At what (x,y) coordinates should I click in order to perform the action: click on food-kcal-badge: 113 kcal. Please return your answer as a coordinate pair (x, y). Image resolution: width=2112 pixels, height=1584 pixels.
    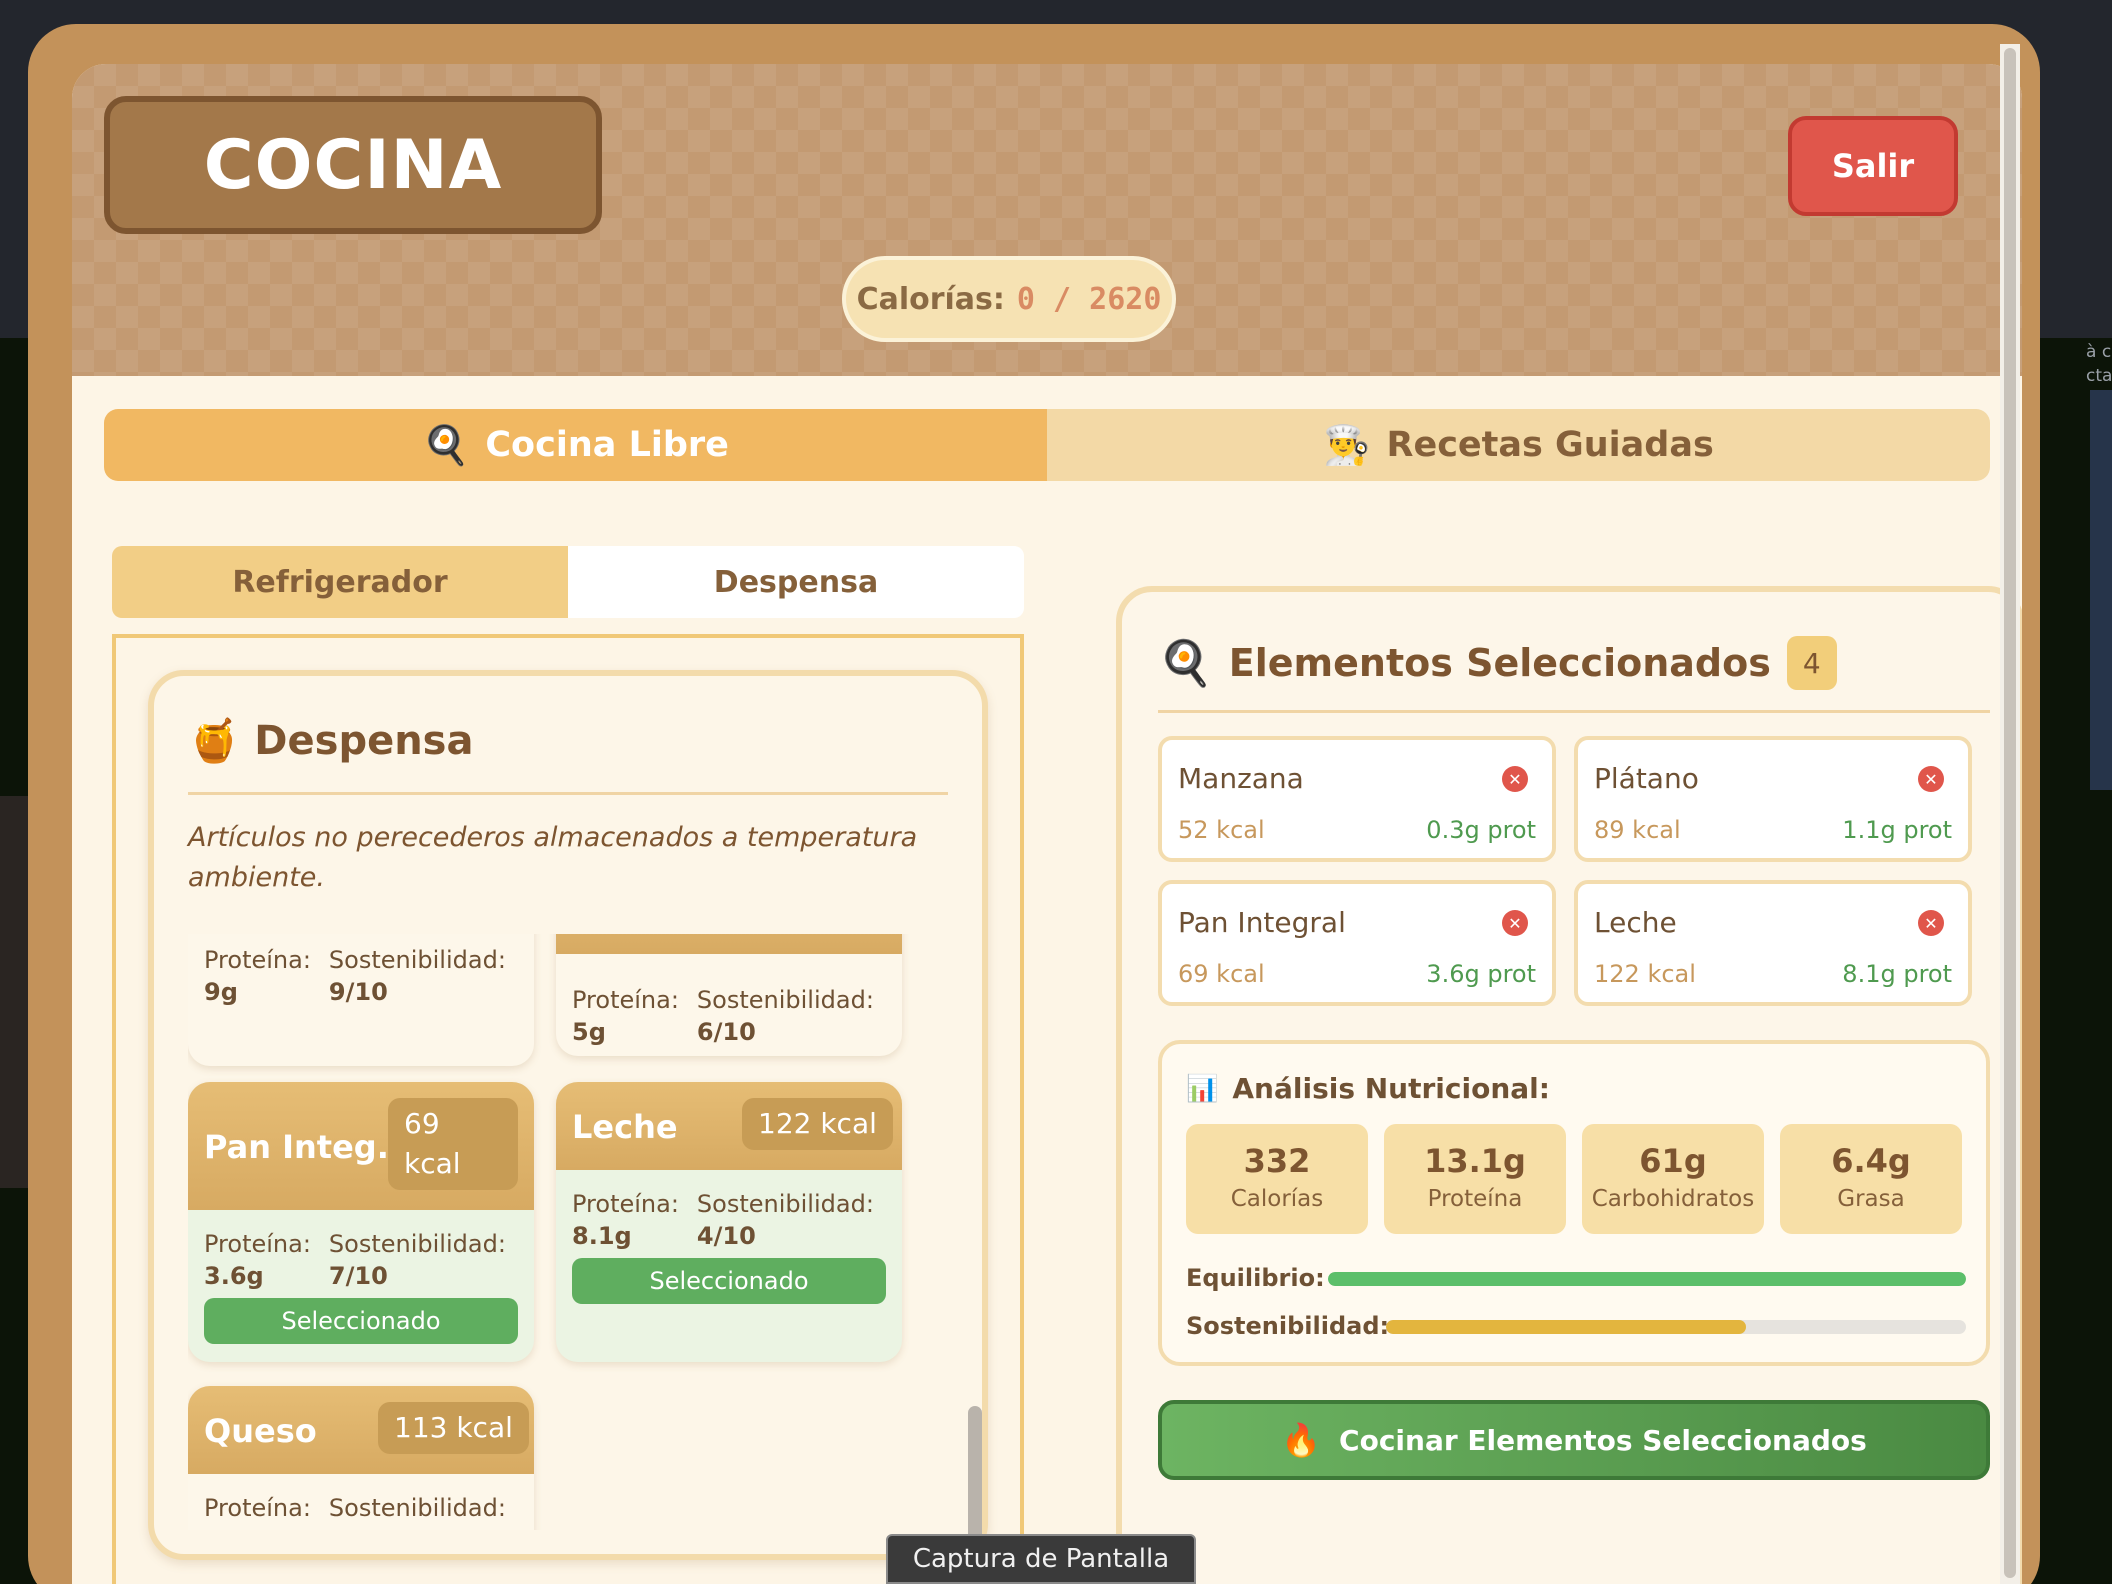
    Looking at the image, I should click on (453, 1428).